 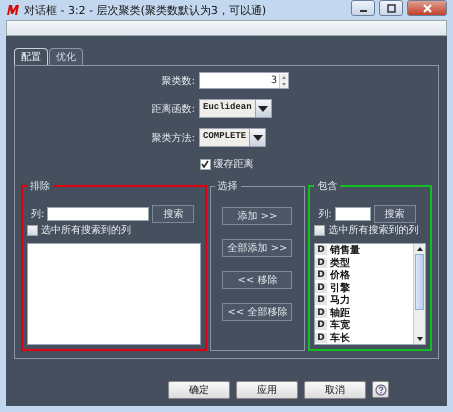 I want to click on spin-down-icon, so click(x=284, y=84).